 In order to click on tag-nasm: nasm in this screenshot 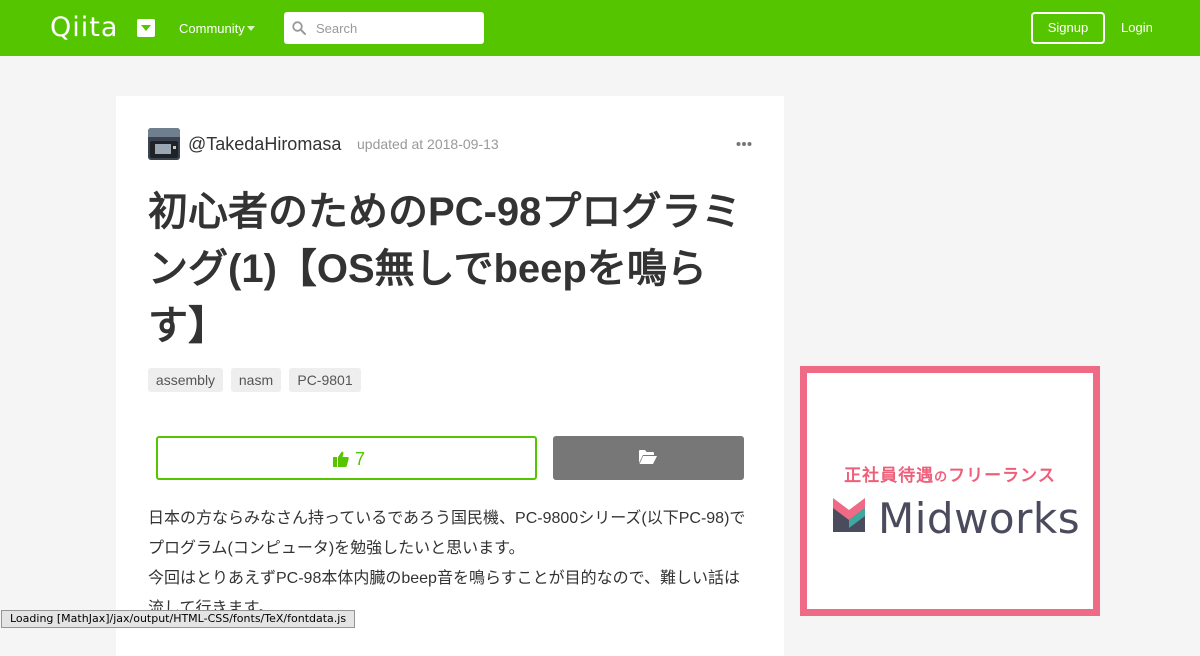, I will do `click(256, 380)`.